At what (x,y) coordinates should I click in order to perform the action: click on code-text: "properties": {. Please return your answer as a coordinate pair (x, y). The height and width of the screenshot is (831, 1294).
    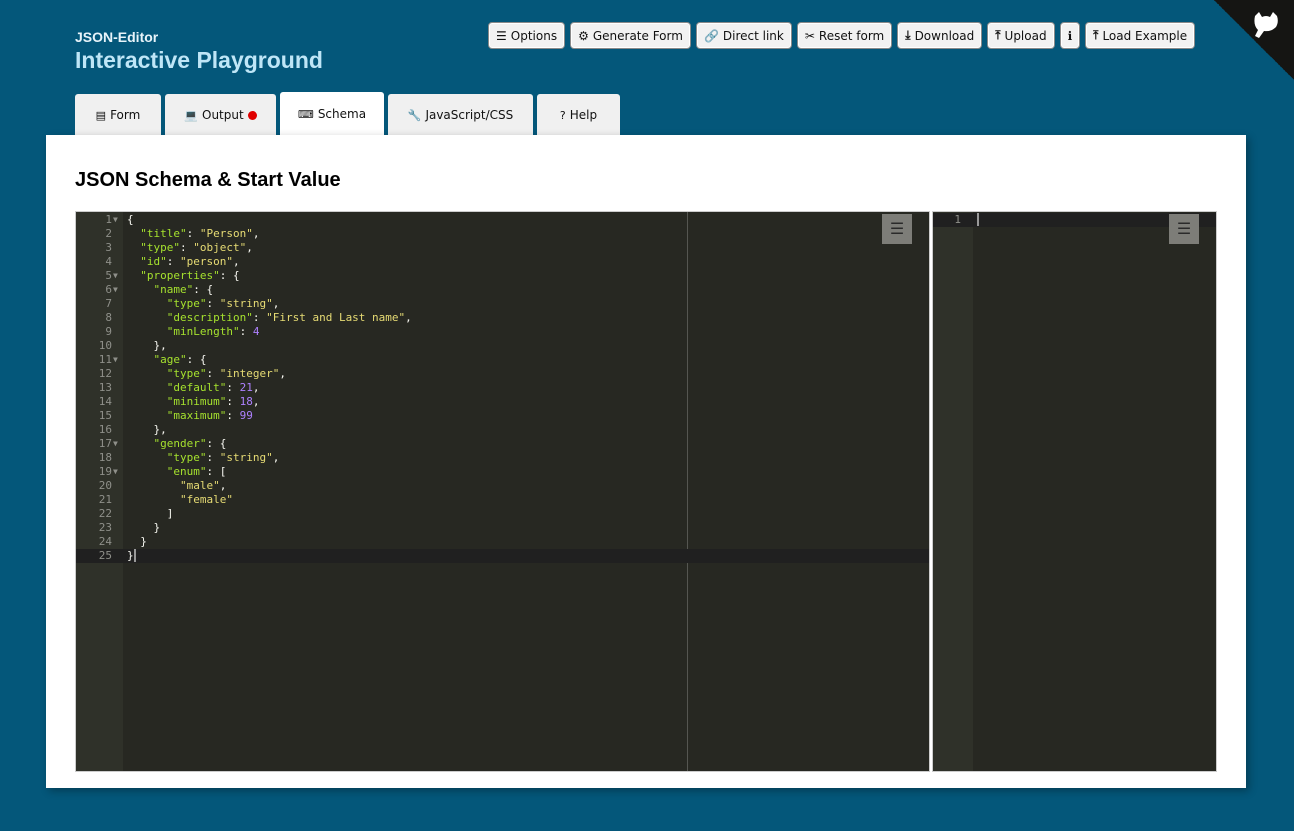
    Looking at the image, I should click on (190, 275).